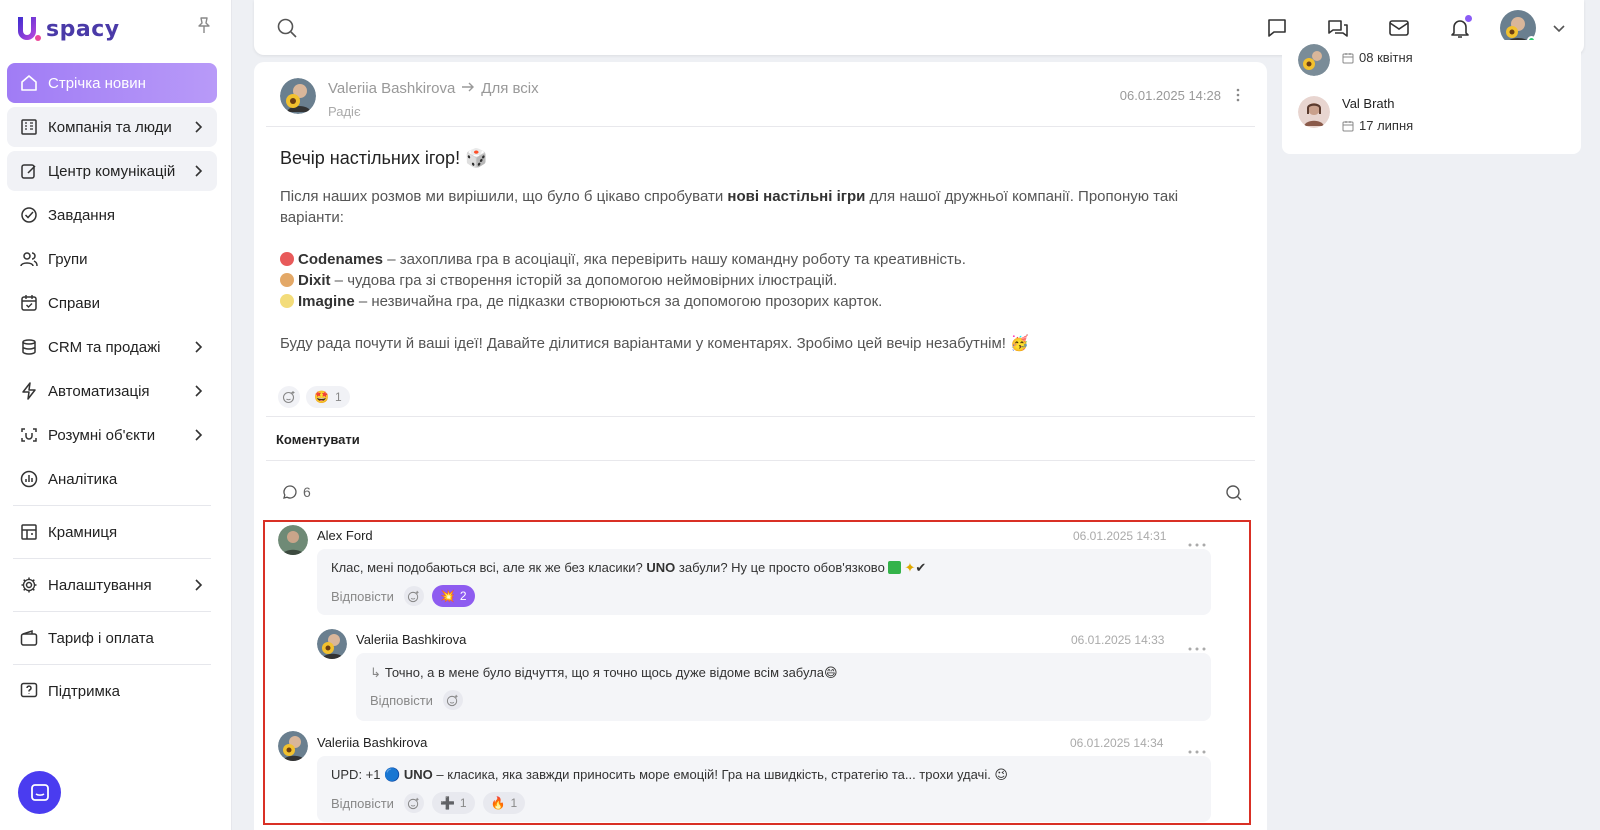  I want to click on home-icon, so click(29, 83).